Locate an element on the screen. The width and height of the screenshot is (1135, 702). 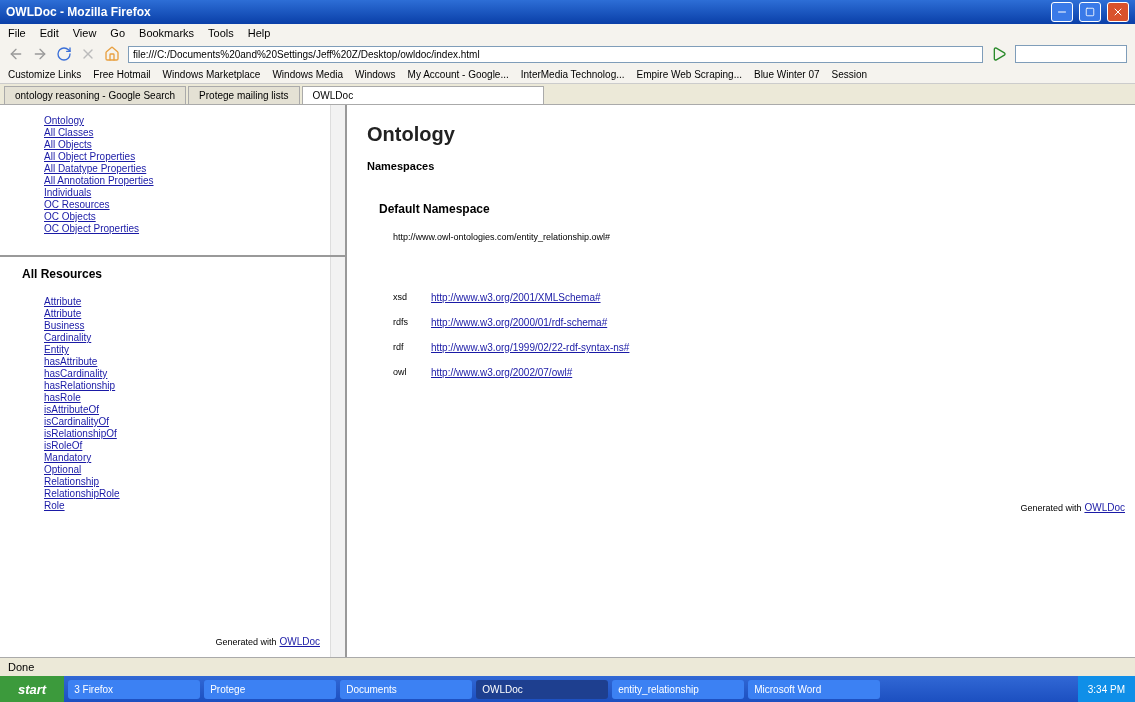
menu-item: File is located at coordinates (17, 33).